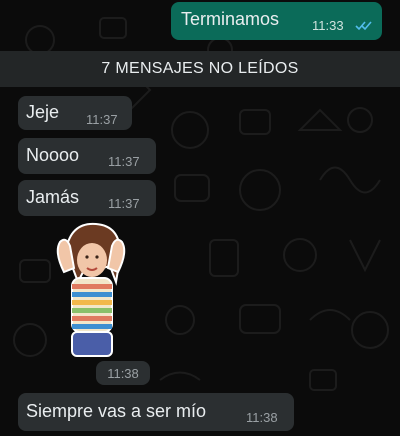  I want to click on message-time: 11:33, so click(328, 25).